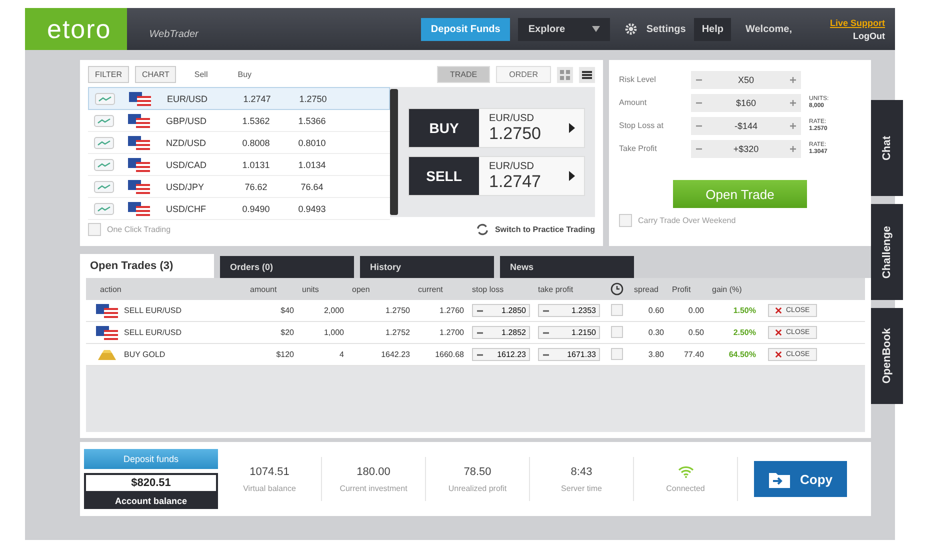 The width and height of the screenshot is (937, 554). I want to click on column-header: current, so click(430, 289).